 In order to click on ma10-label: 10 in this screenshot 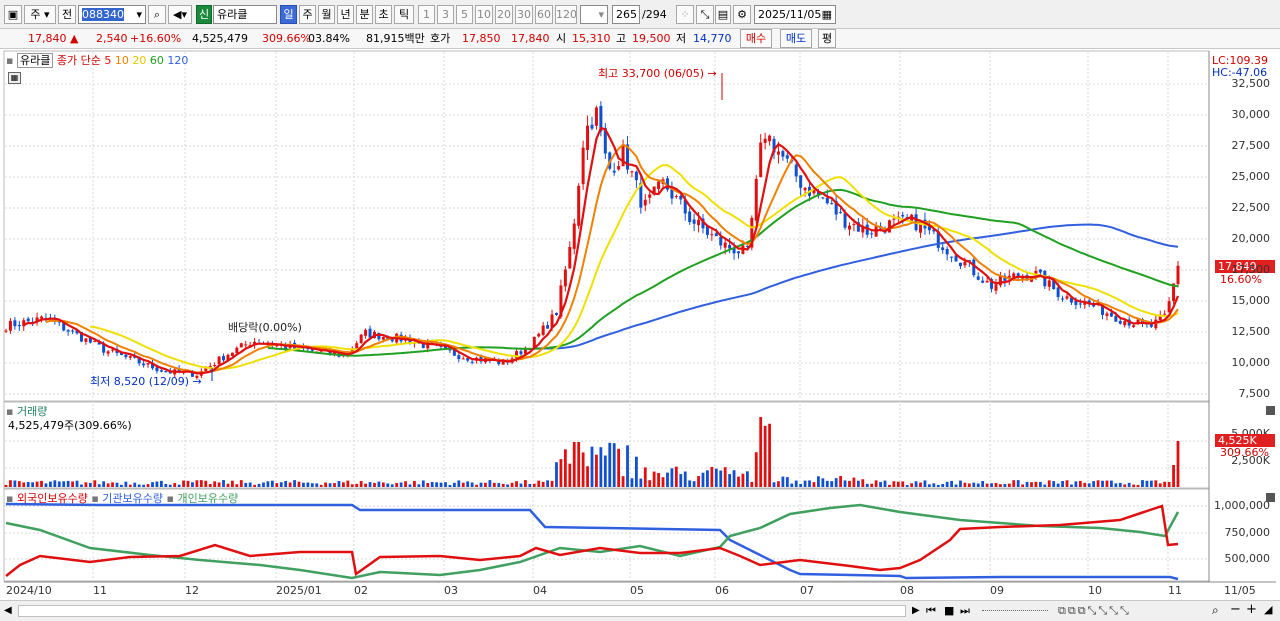, I will do `click(121, 60)`.